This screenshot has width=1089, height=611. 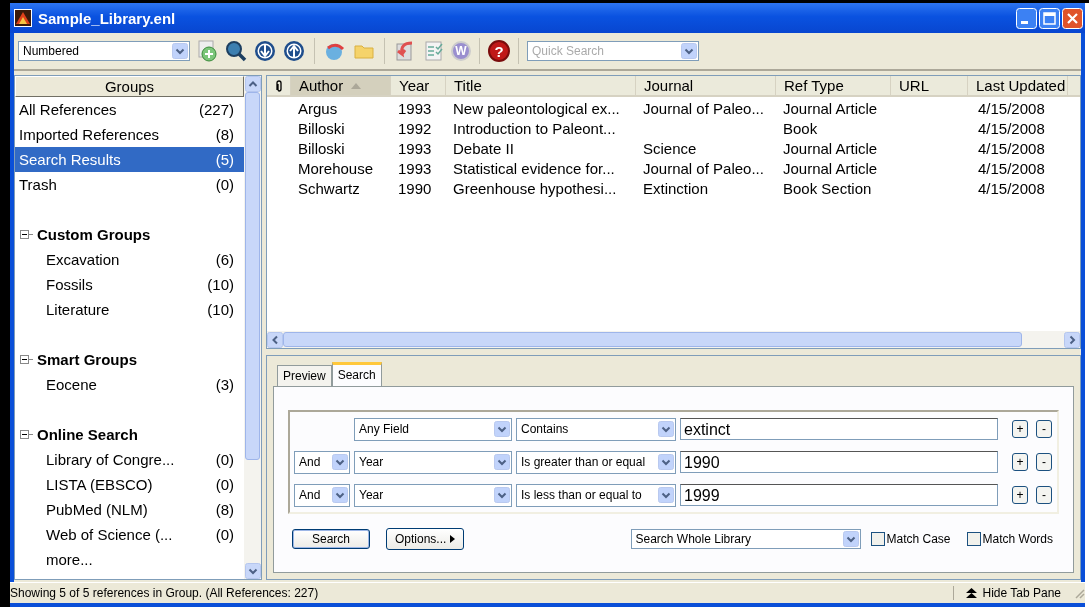 I want to click on scope-select: Search Whole Library, so click(x=745, y=539).